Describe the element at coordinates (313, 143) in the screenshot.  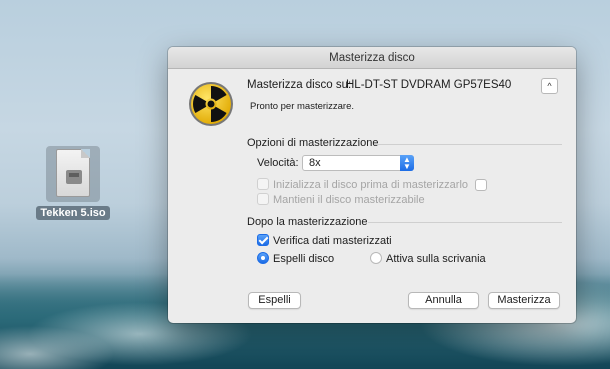
I see `burn-options-title: Opzioni di masterizzazione` at that location.